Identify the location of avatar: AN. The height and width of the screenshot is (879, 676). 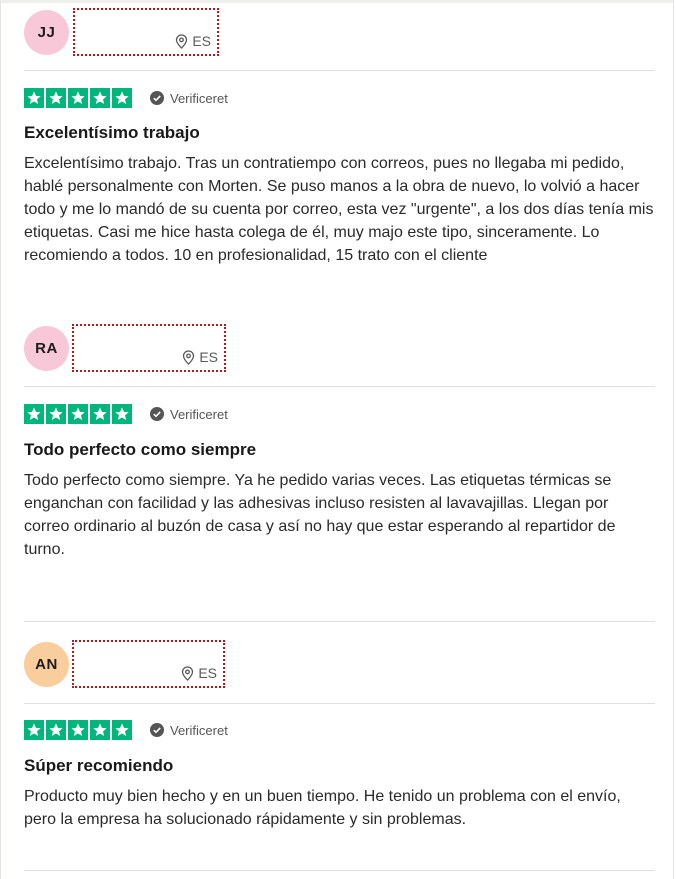
(46, 664).